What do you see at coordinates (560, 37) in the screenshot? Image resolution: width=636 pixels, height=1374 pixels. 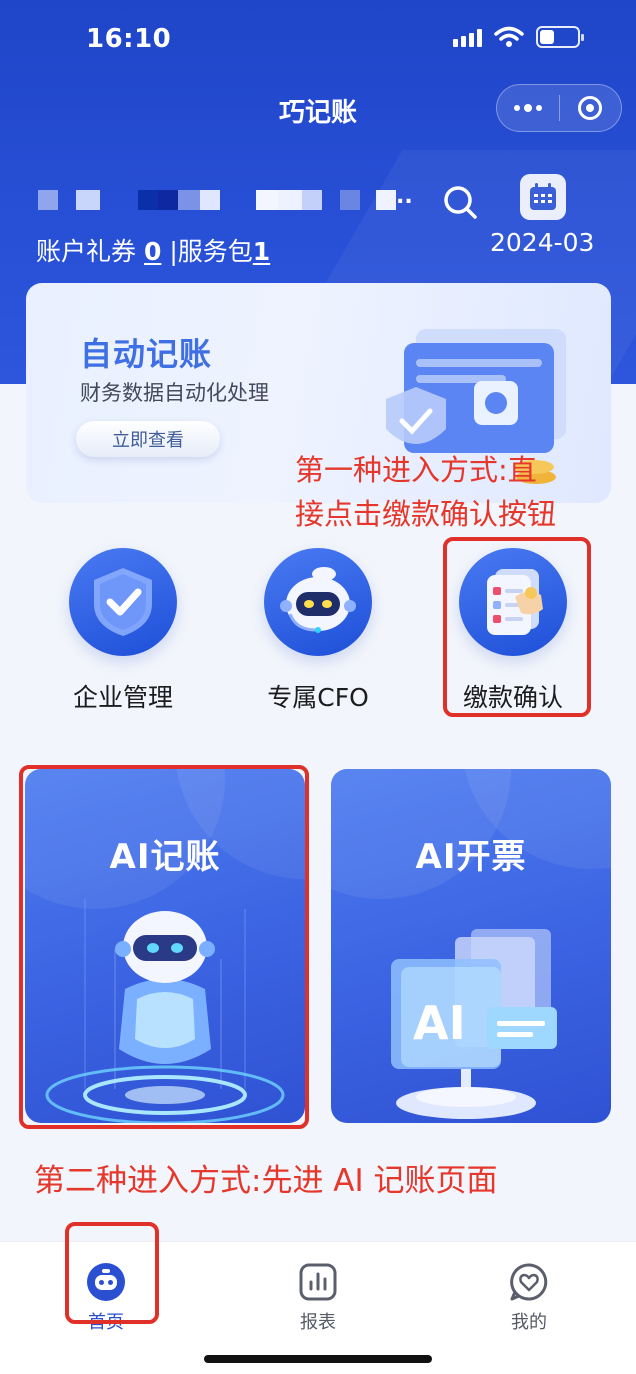 I see `battery-icon` at bounding box center [560, 37].